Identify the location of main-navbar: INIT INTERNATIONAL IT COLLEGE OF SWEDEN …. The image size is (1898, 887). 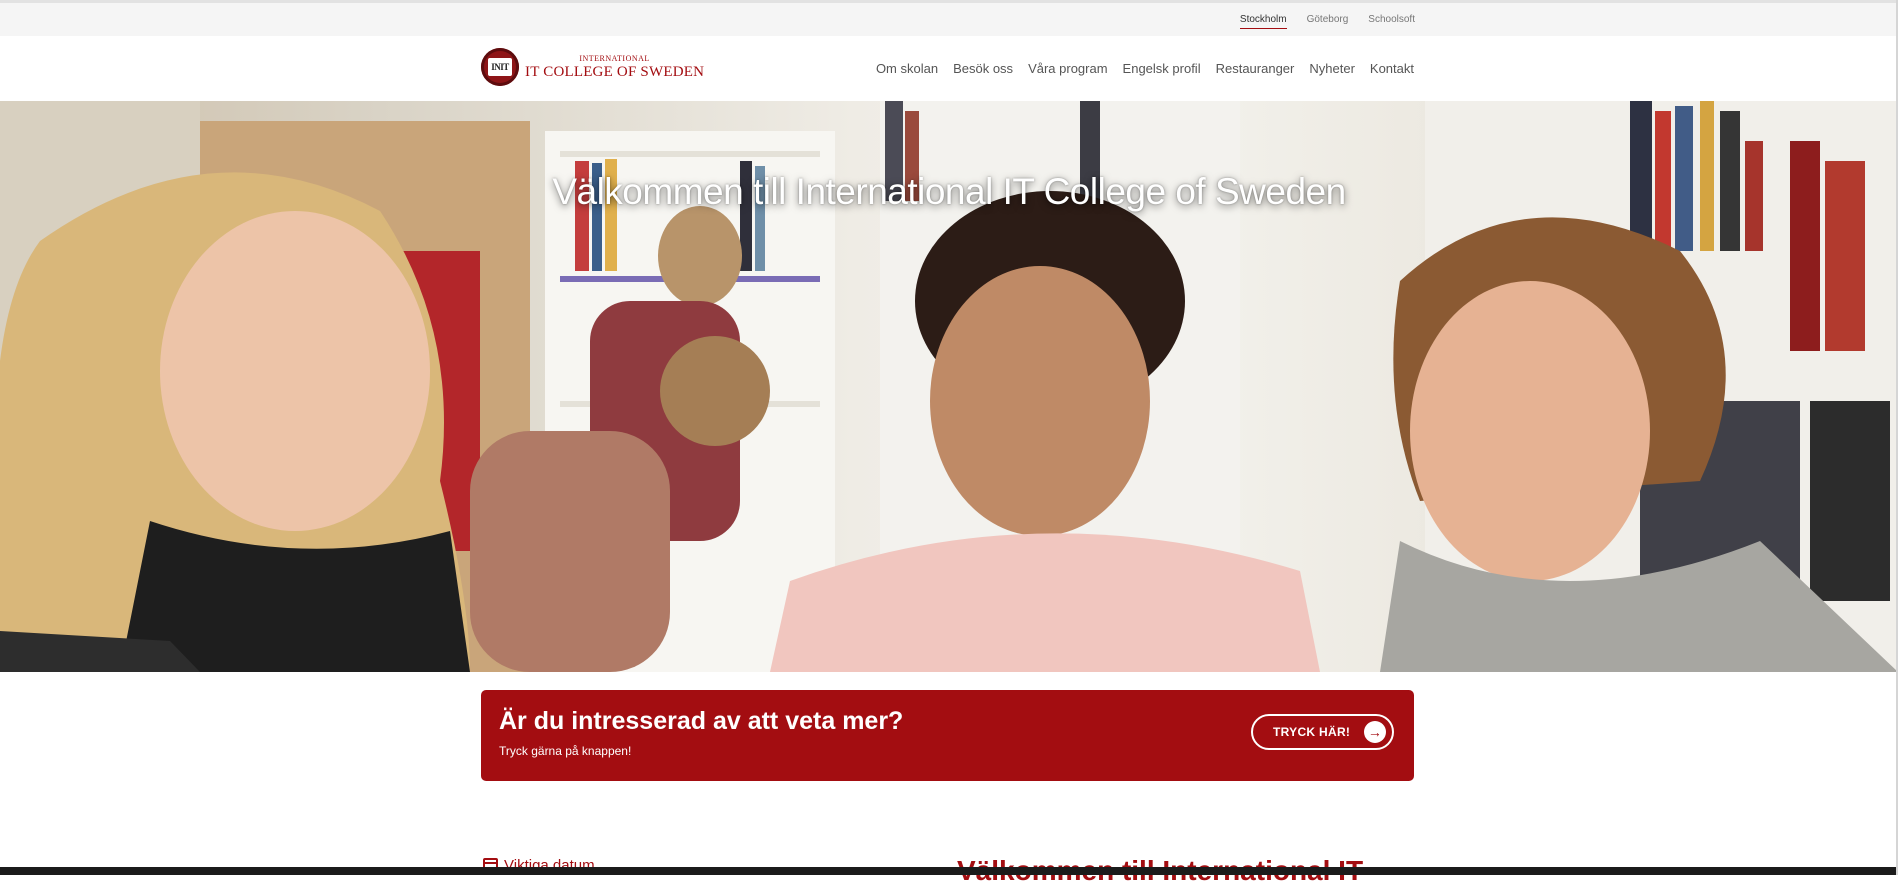
(949, 69).